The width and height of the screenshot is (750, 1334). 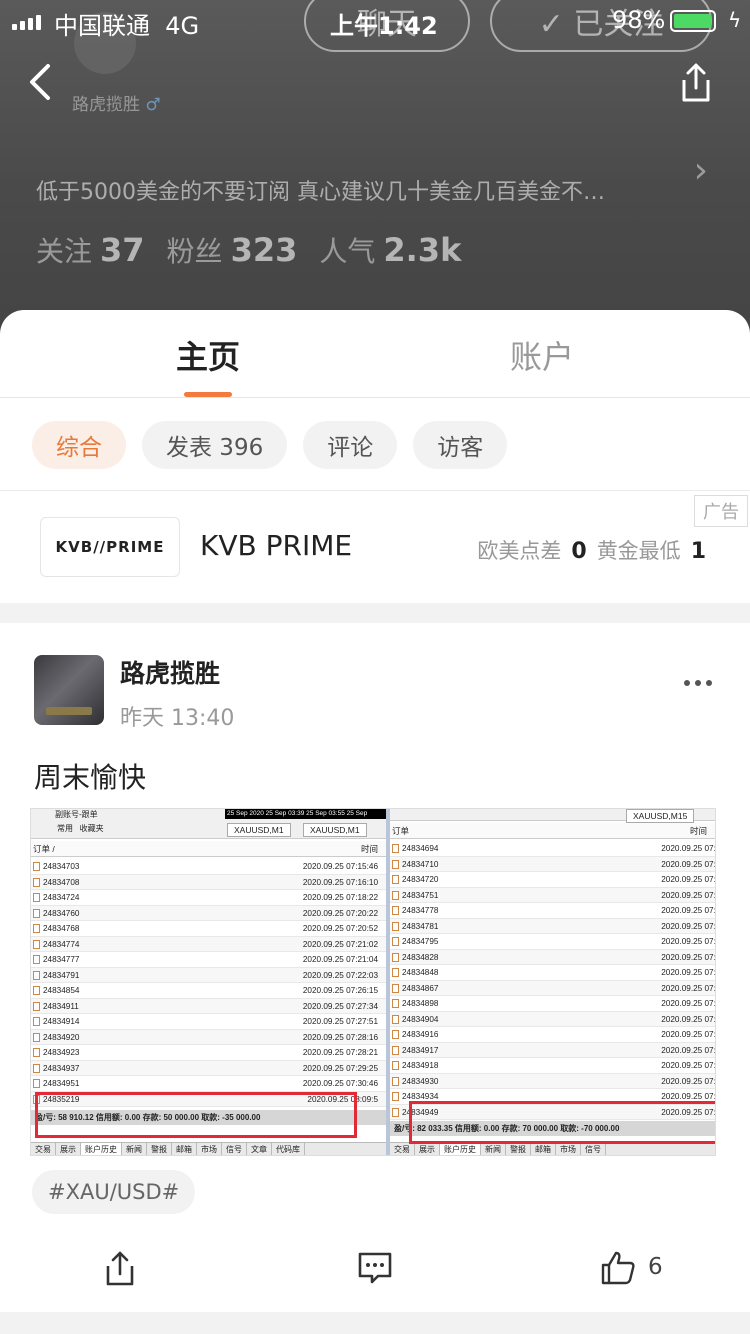 I want to click on post-avatar, so click(x=69, y=690).